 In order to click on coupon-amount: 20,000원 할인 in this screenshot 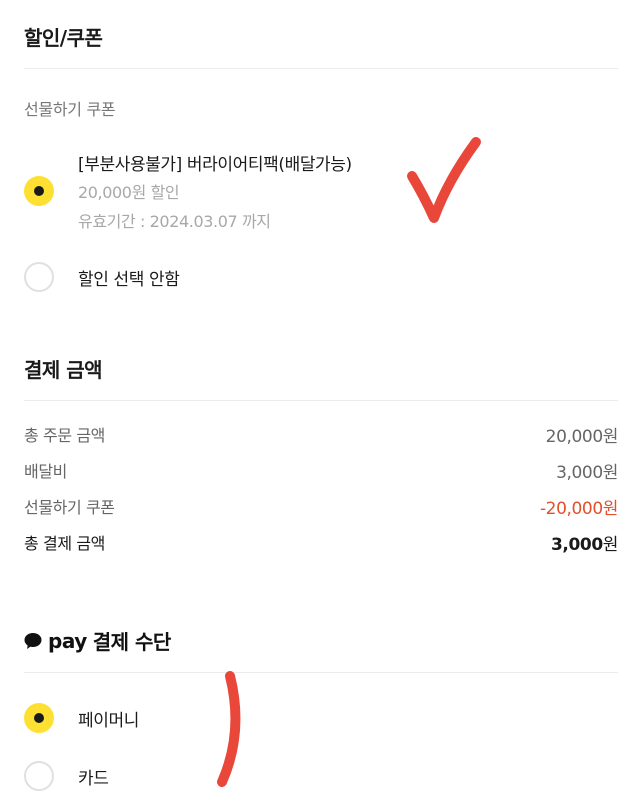, I will do `click(129, 192)`.